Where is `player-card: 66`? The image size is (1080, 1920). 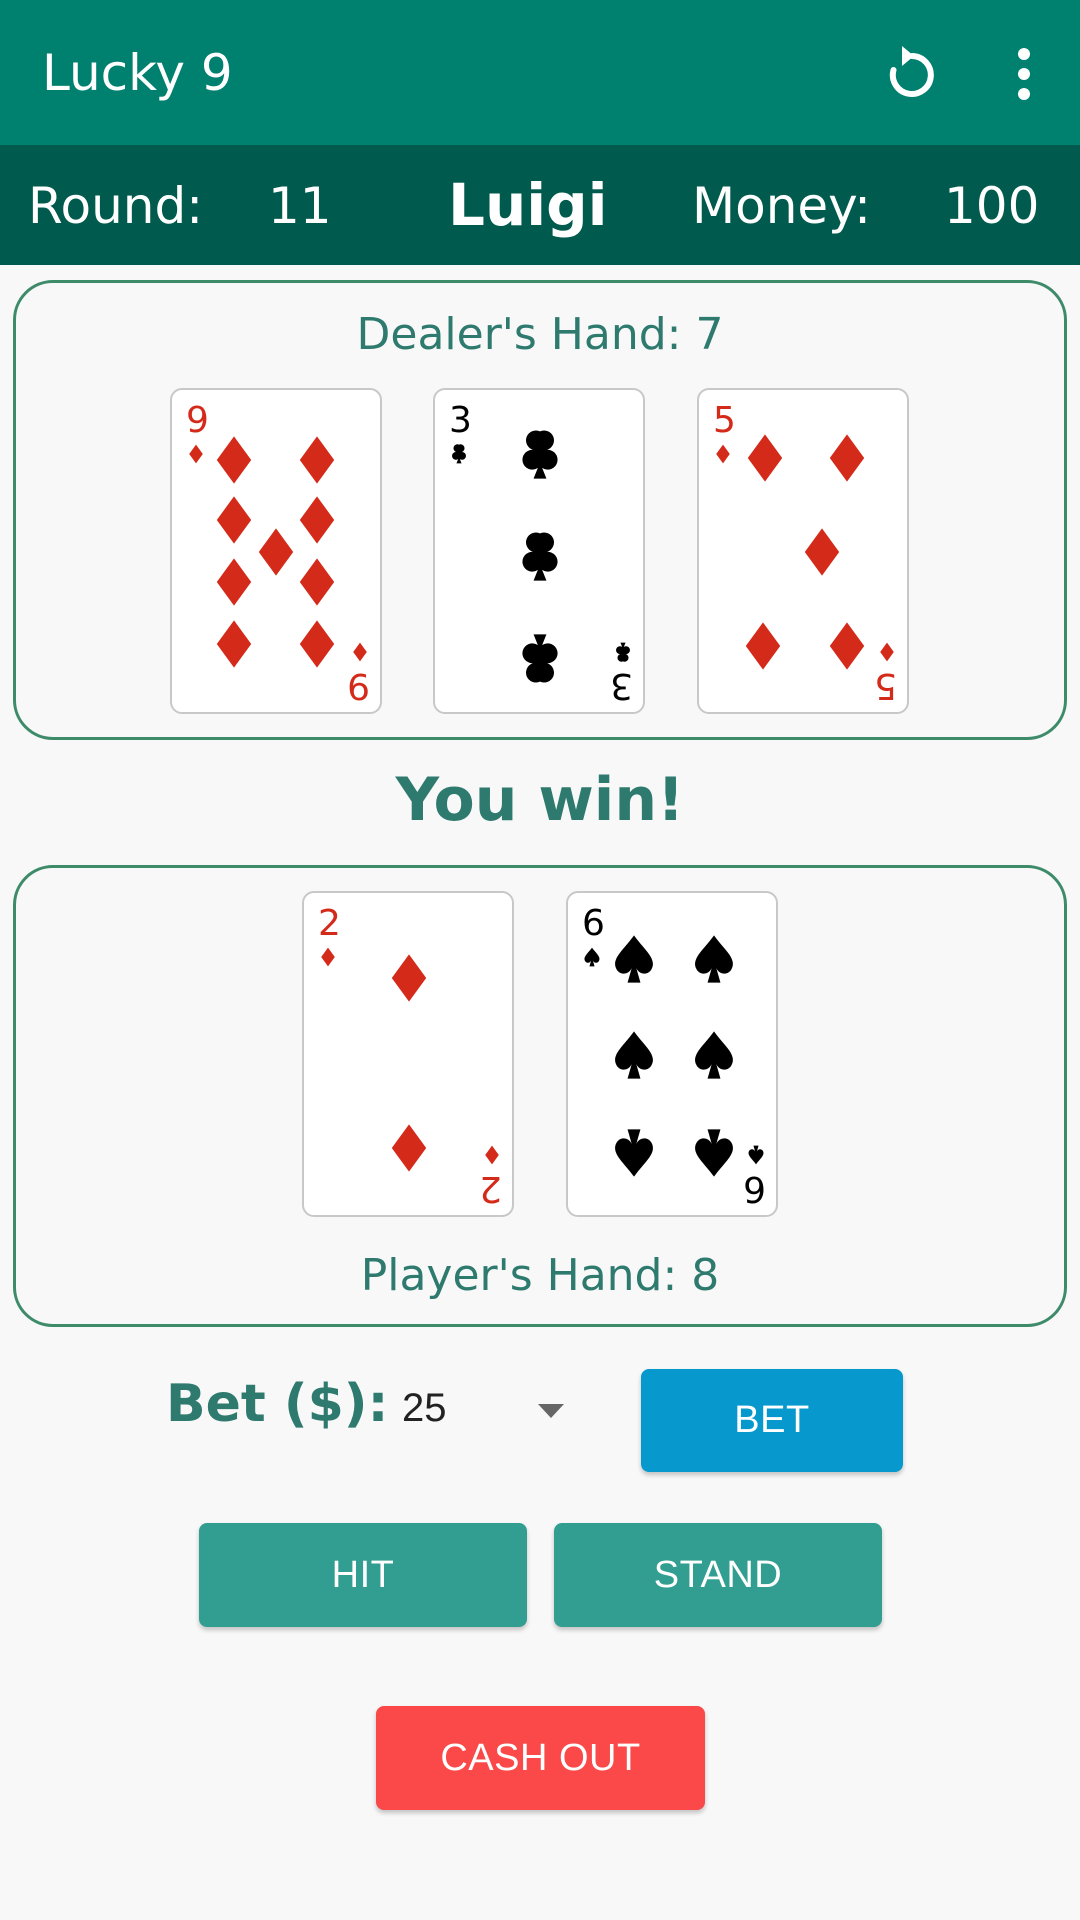
player-card: 66 is located at coordinates (672, 1054).